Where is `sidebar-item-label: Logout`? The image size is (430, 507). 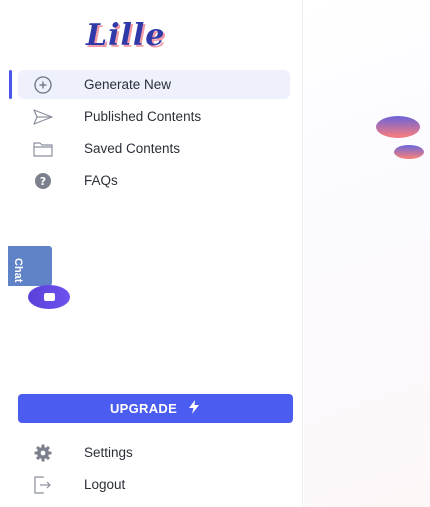 sidebar-item-label: Logout is located at coordinates (105, 484).